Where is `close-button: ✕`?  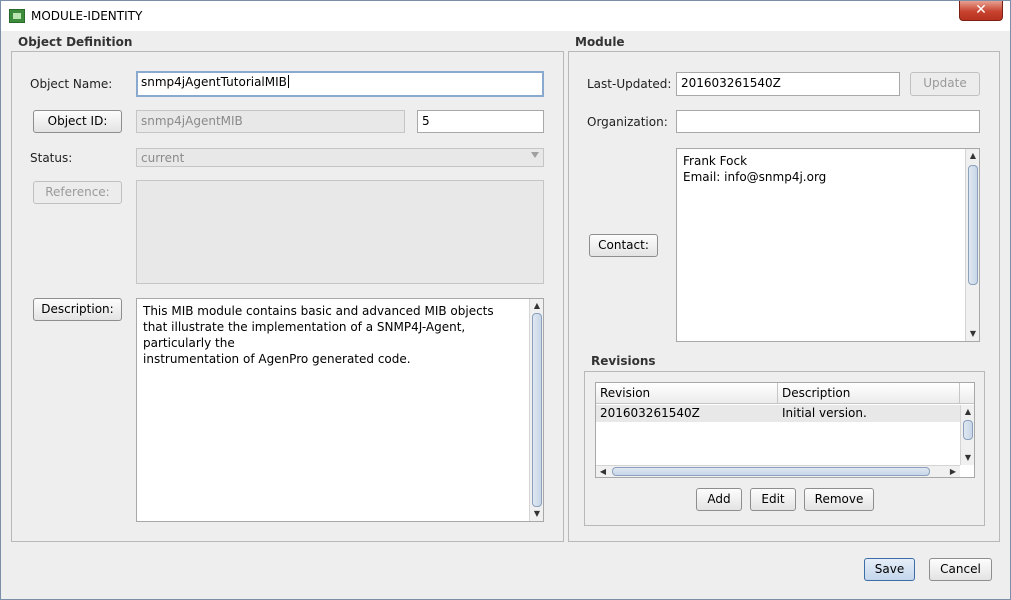
close-button: ✕ is located at coordinates (981, 11).